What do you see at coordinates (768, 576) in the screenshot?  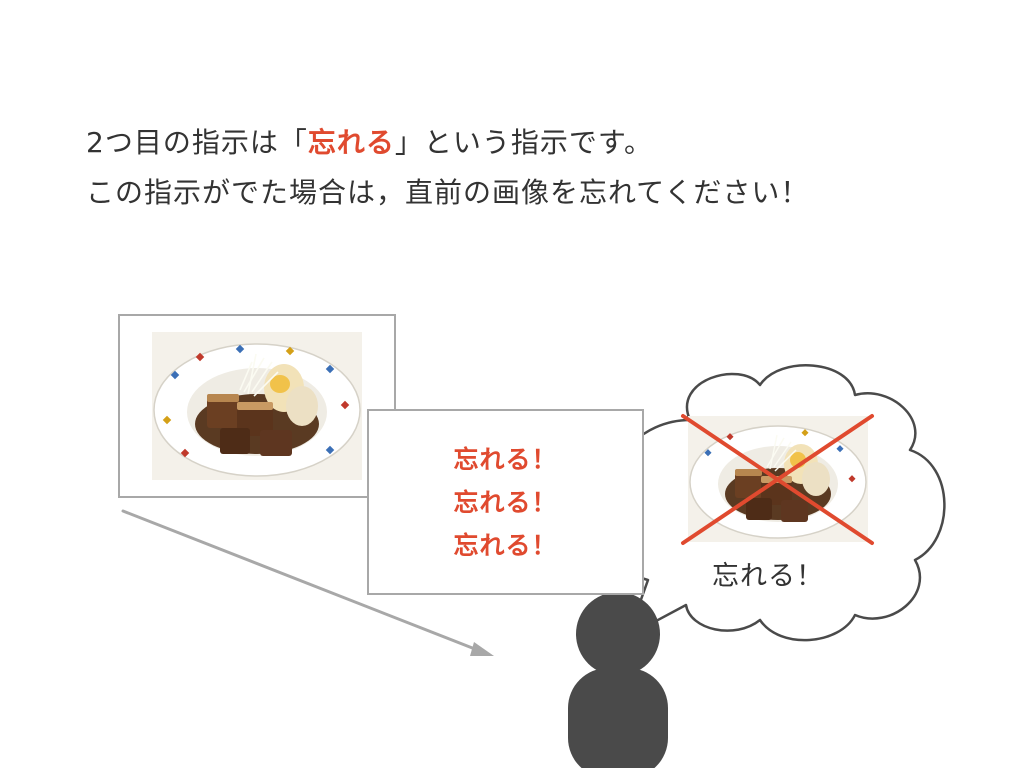 I see `thought-bubble-label: 忘れる！` at bounding box center [768, 576].